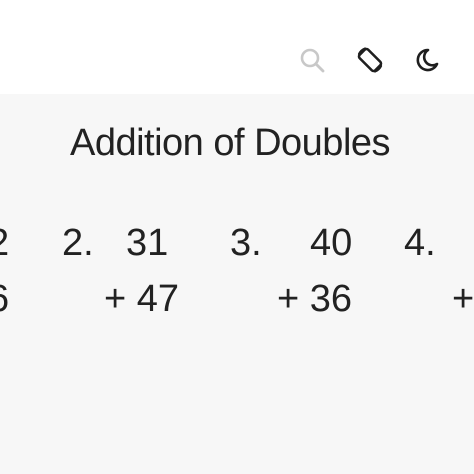  I want to click on problem-3-label: 3., so click(246, 243).